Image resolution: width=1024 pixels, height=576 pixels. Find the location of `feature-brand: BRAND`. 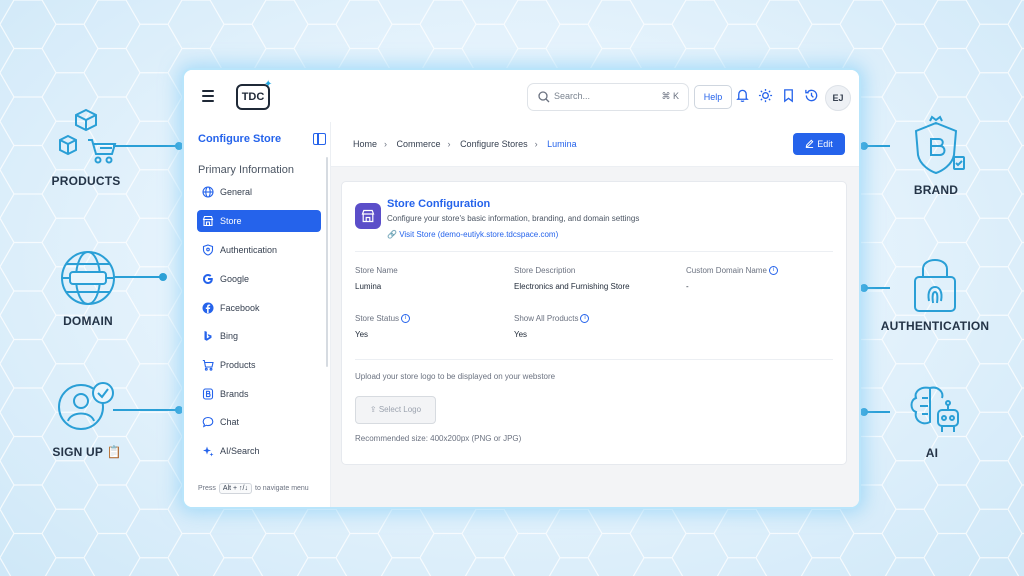

feature-brand: BRAND is located at coordinates (936, 156).